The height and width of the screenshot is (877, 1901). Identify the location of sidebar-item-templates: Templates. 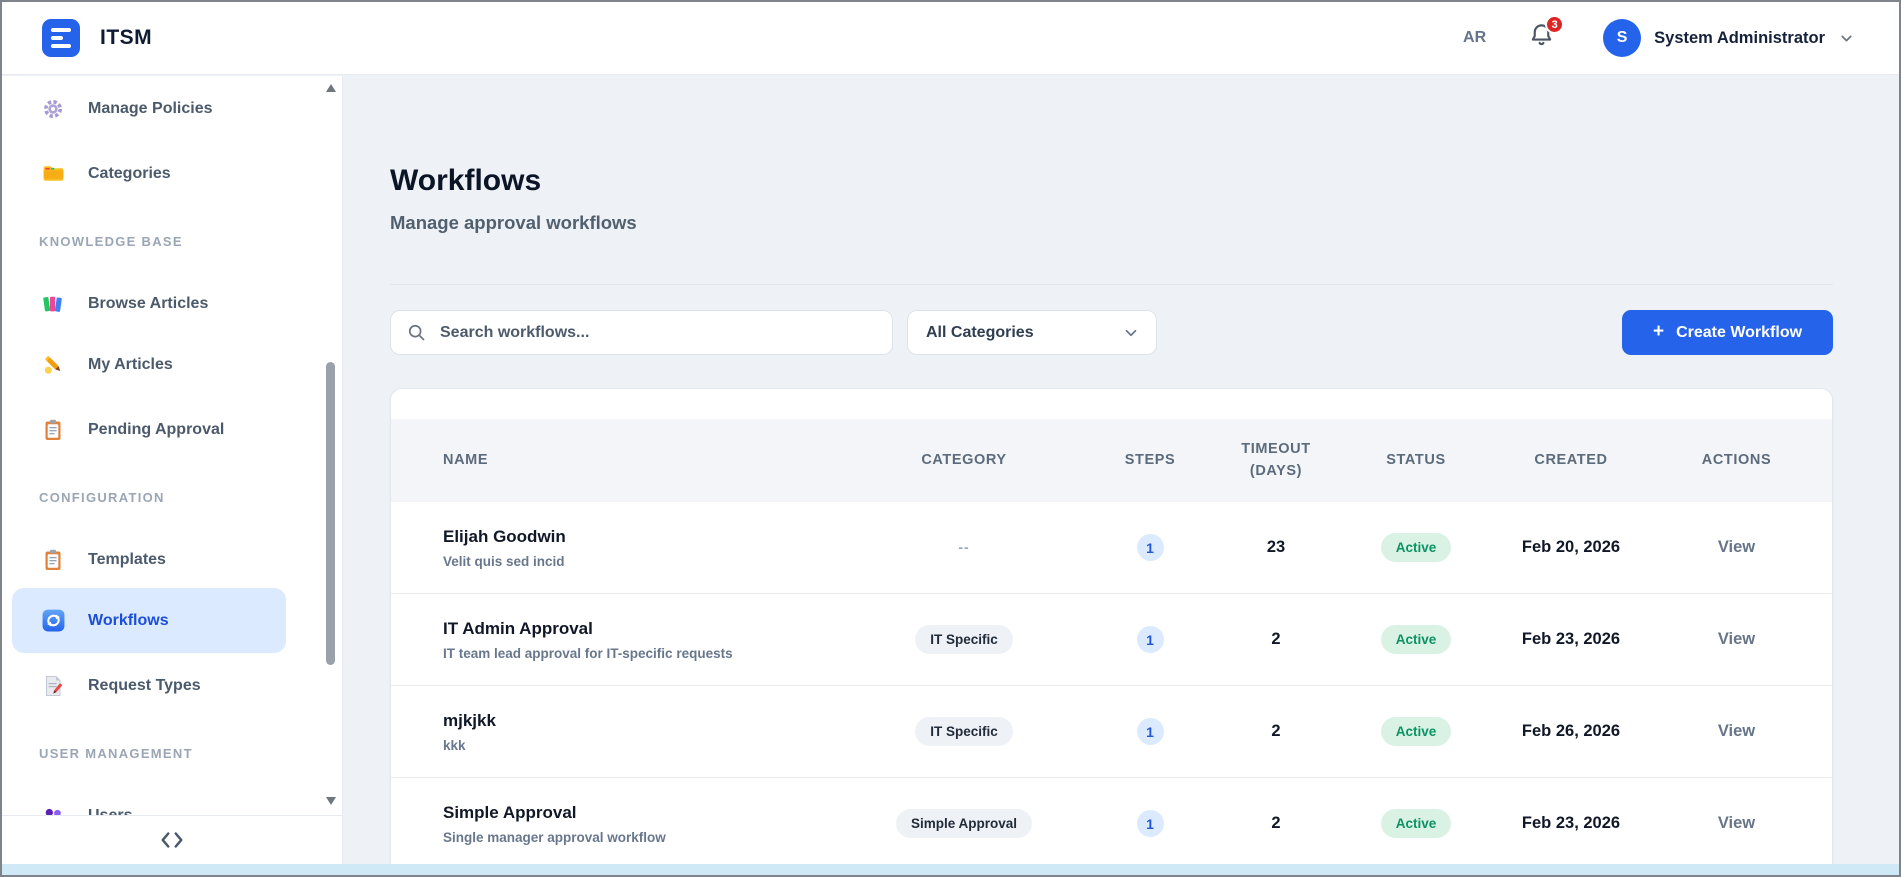
(161, 560).